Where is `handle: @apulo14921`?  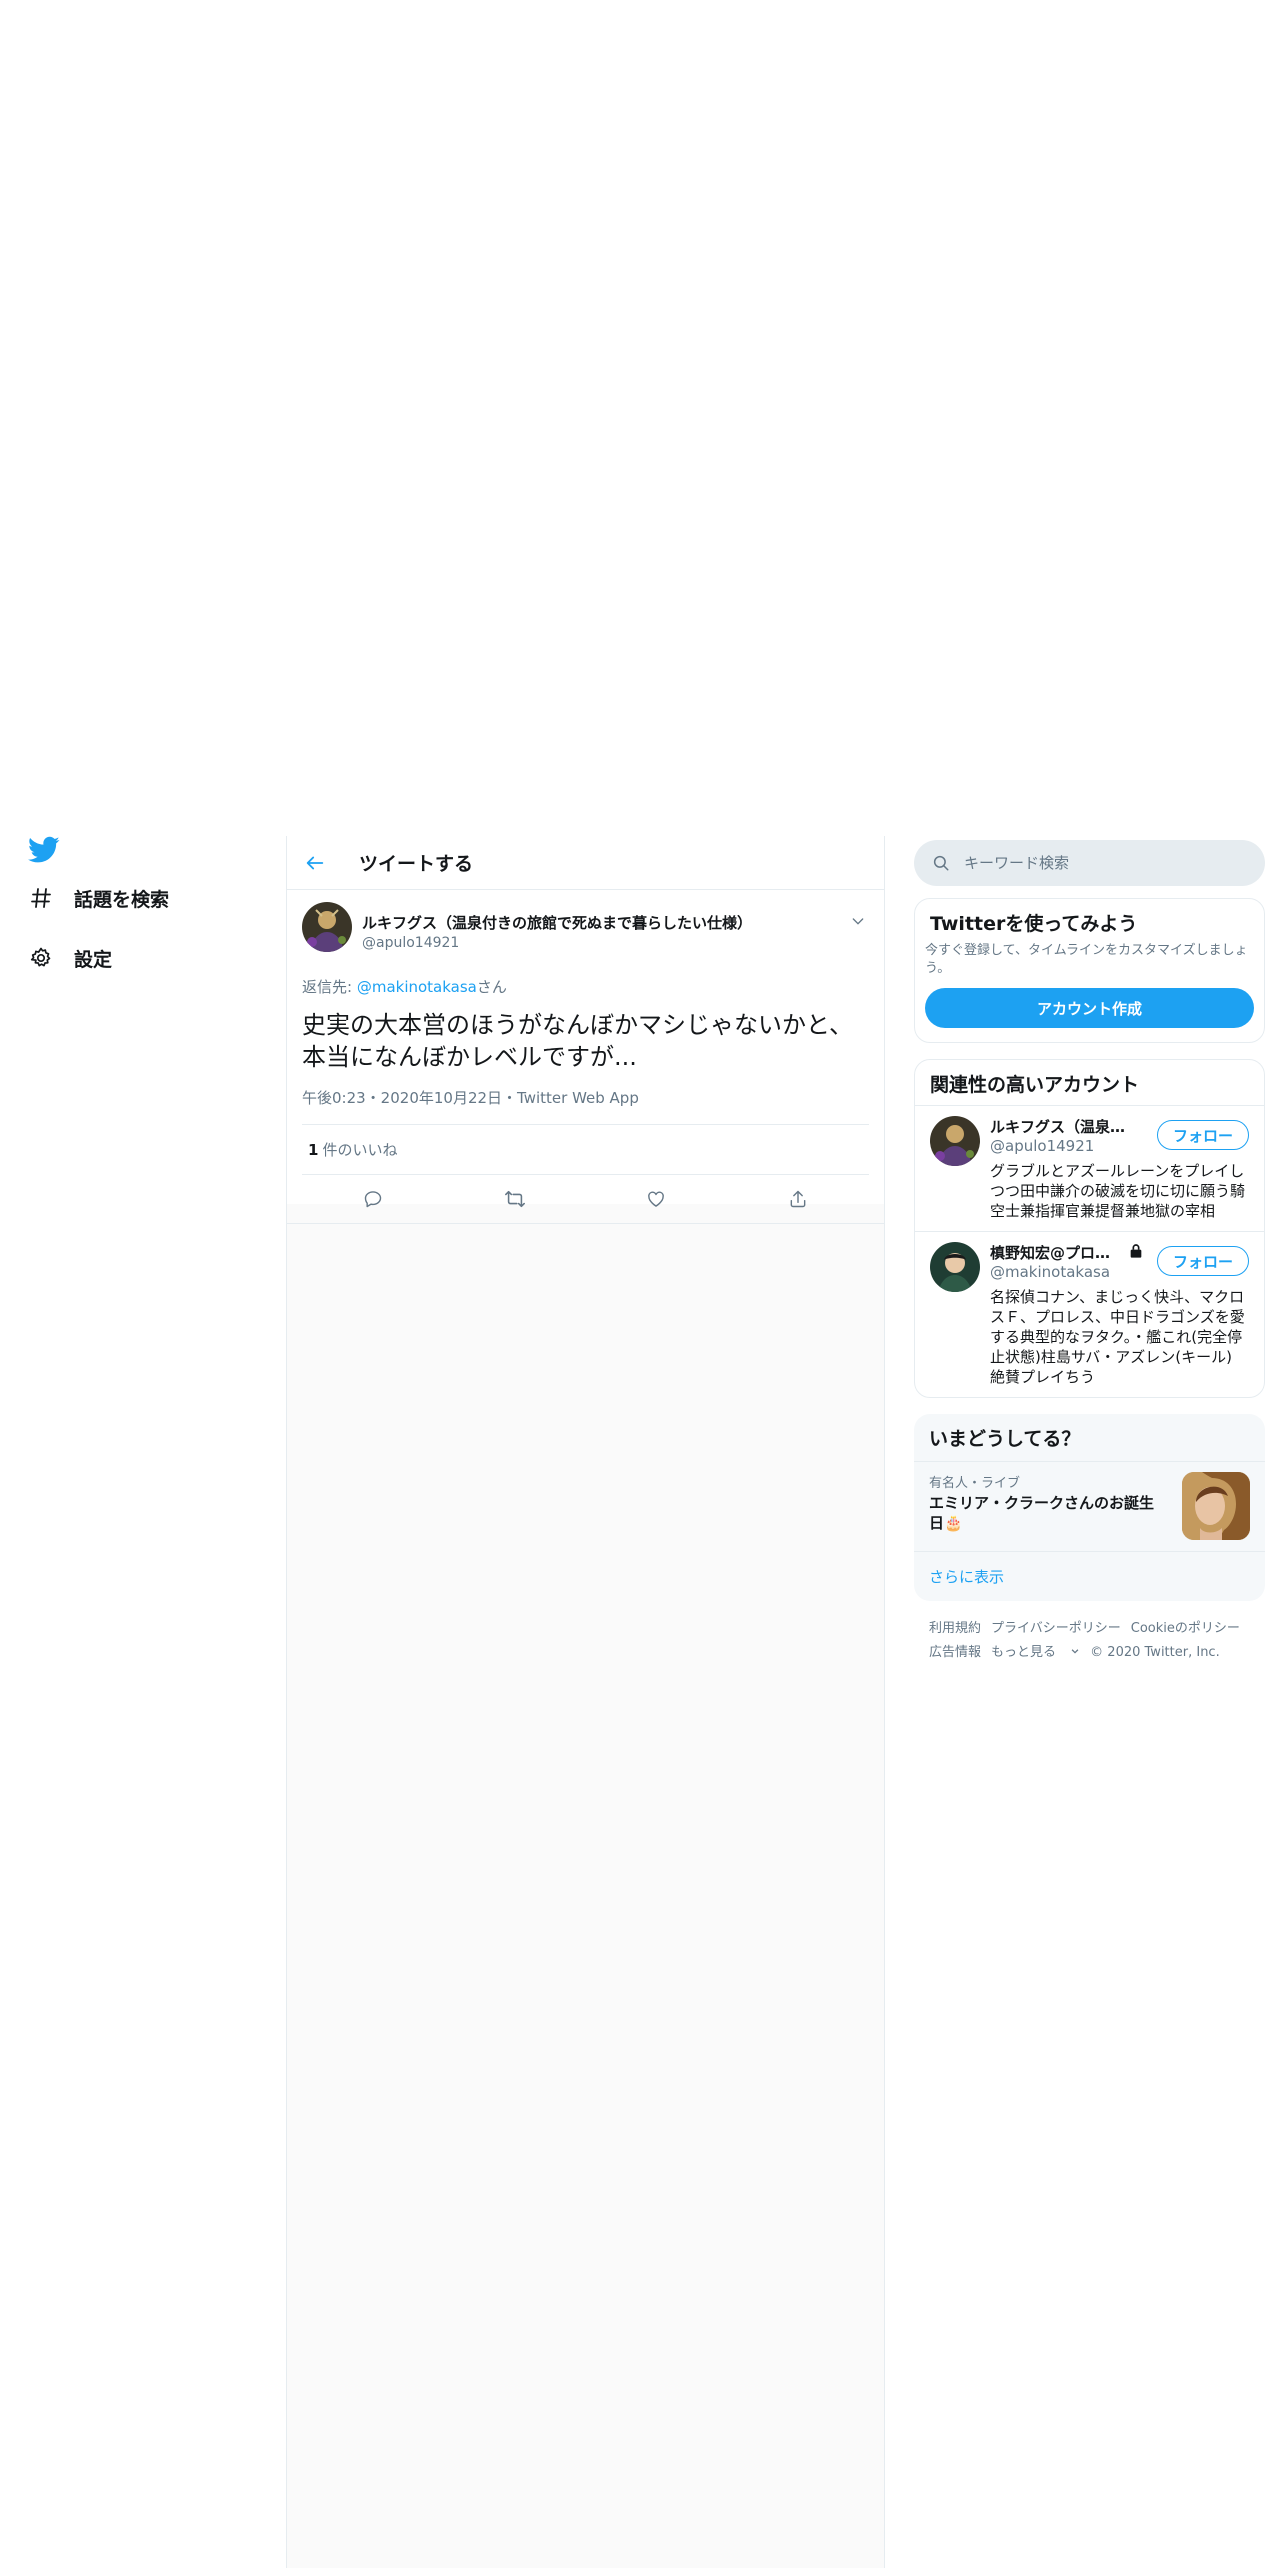 handle: @apulo14921 is located at coordinates (557, 943).